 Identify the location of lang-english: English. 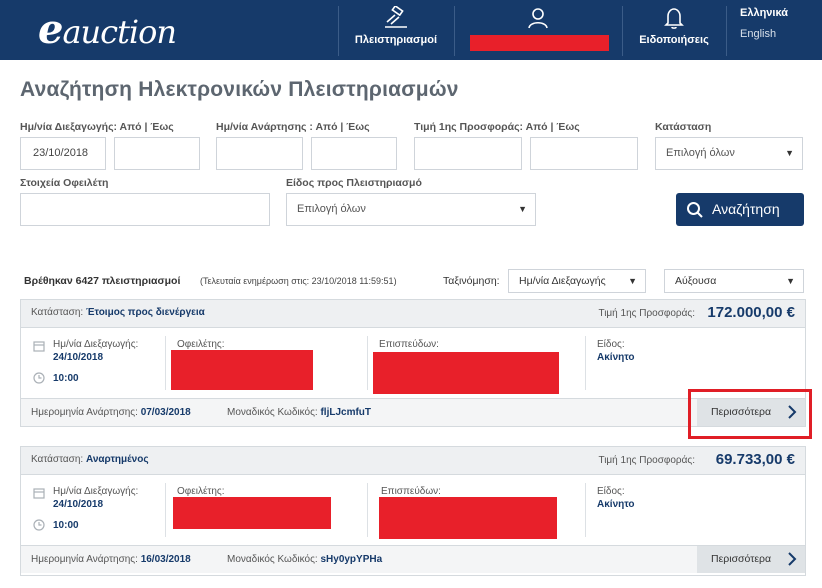
(758, 34).